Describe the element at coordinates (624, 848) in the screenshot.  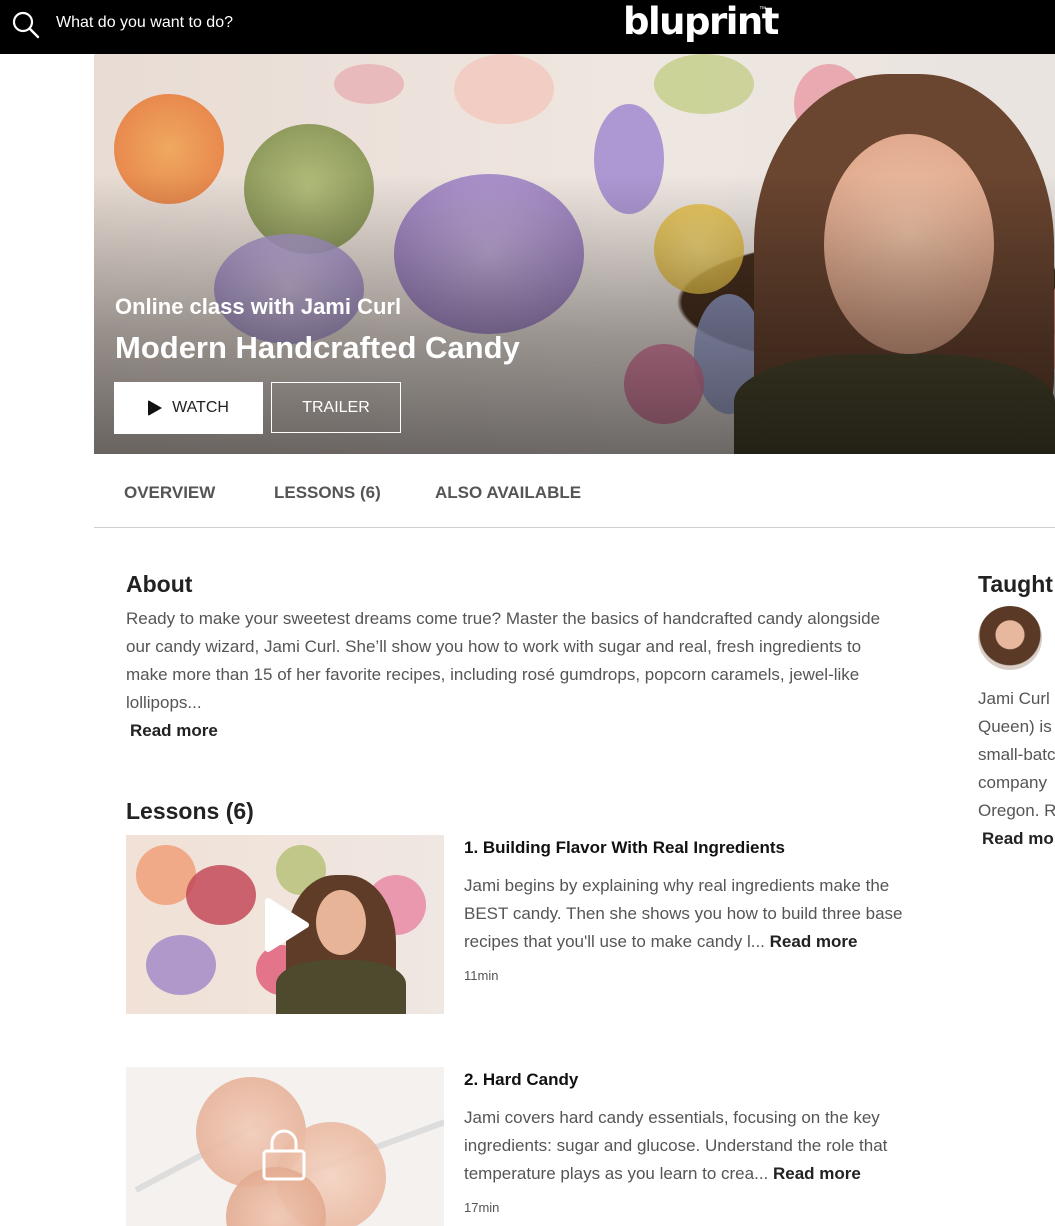
I see `lesson-1-title: 1. Building Flavor With Real Ingredients` at that location.